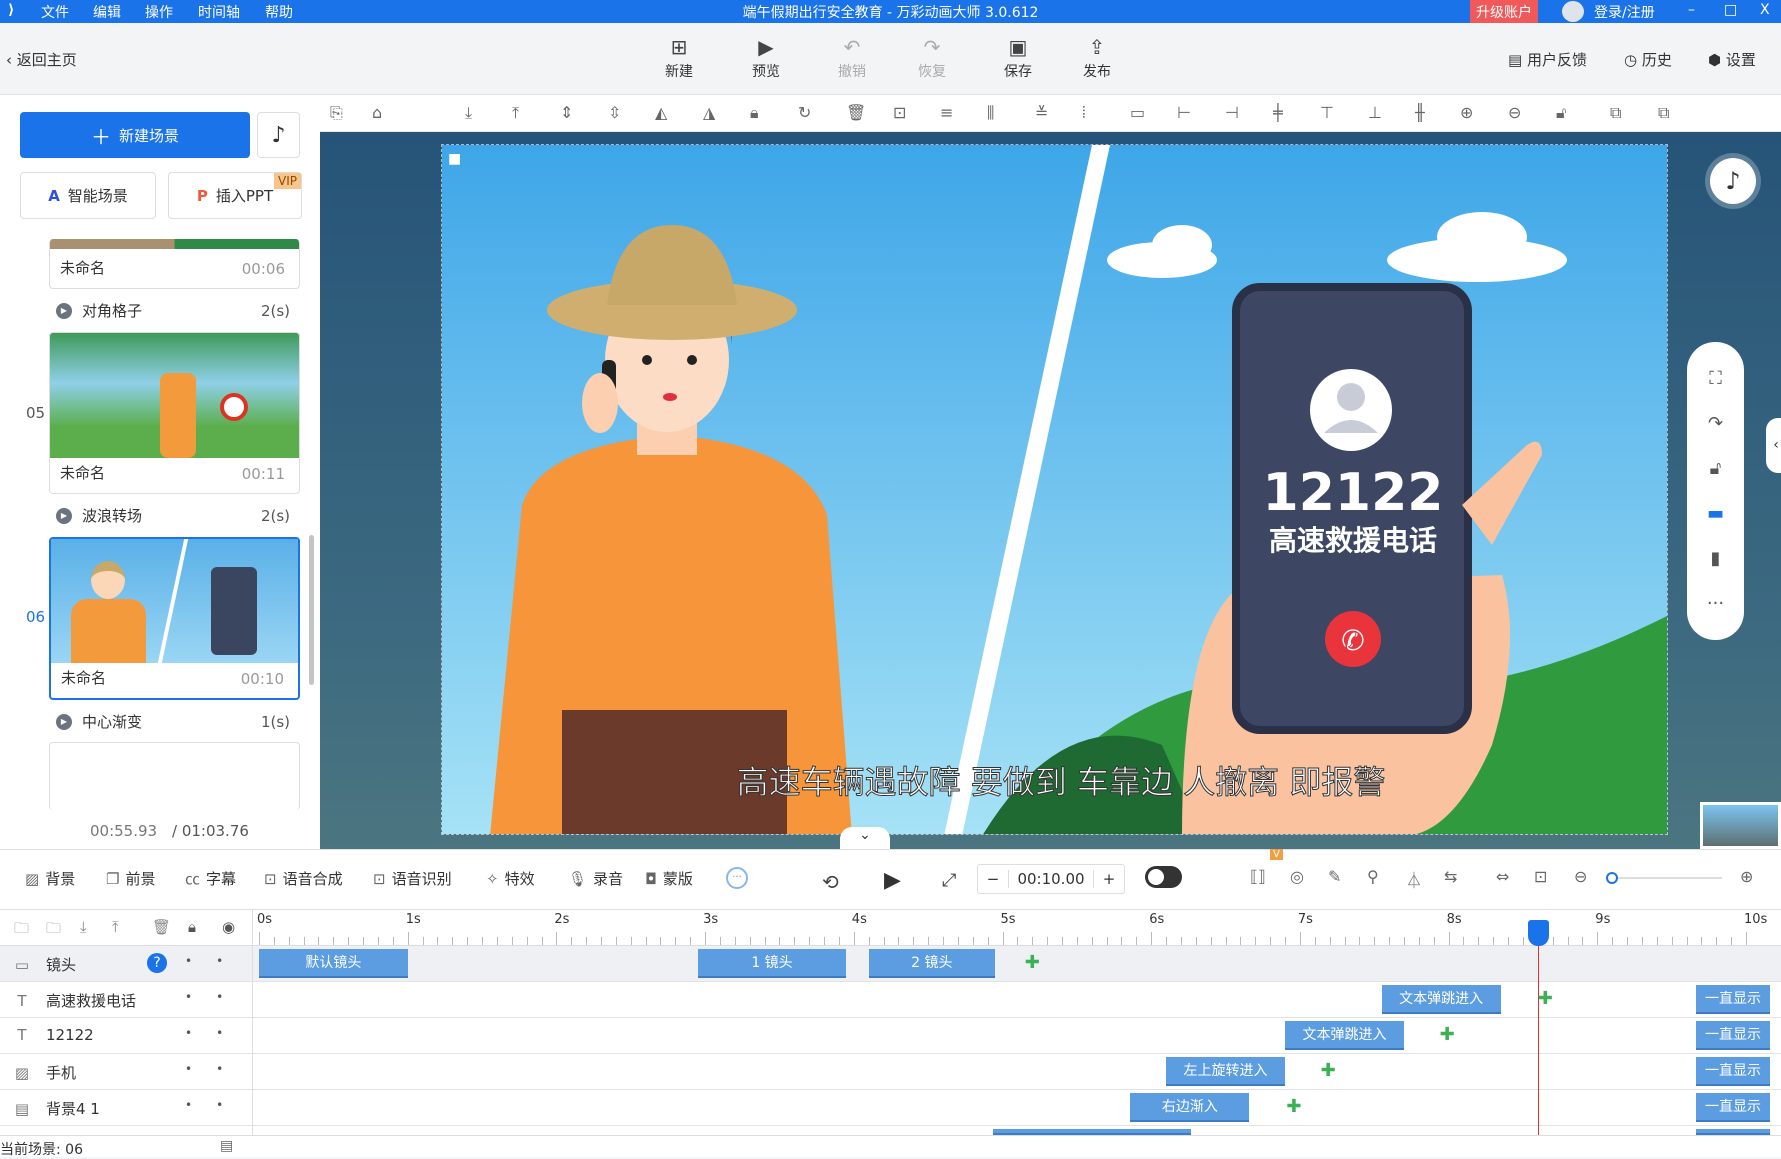  I want to click on transition-item: ▶ 对角格子 2(s), so click(173, 310).